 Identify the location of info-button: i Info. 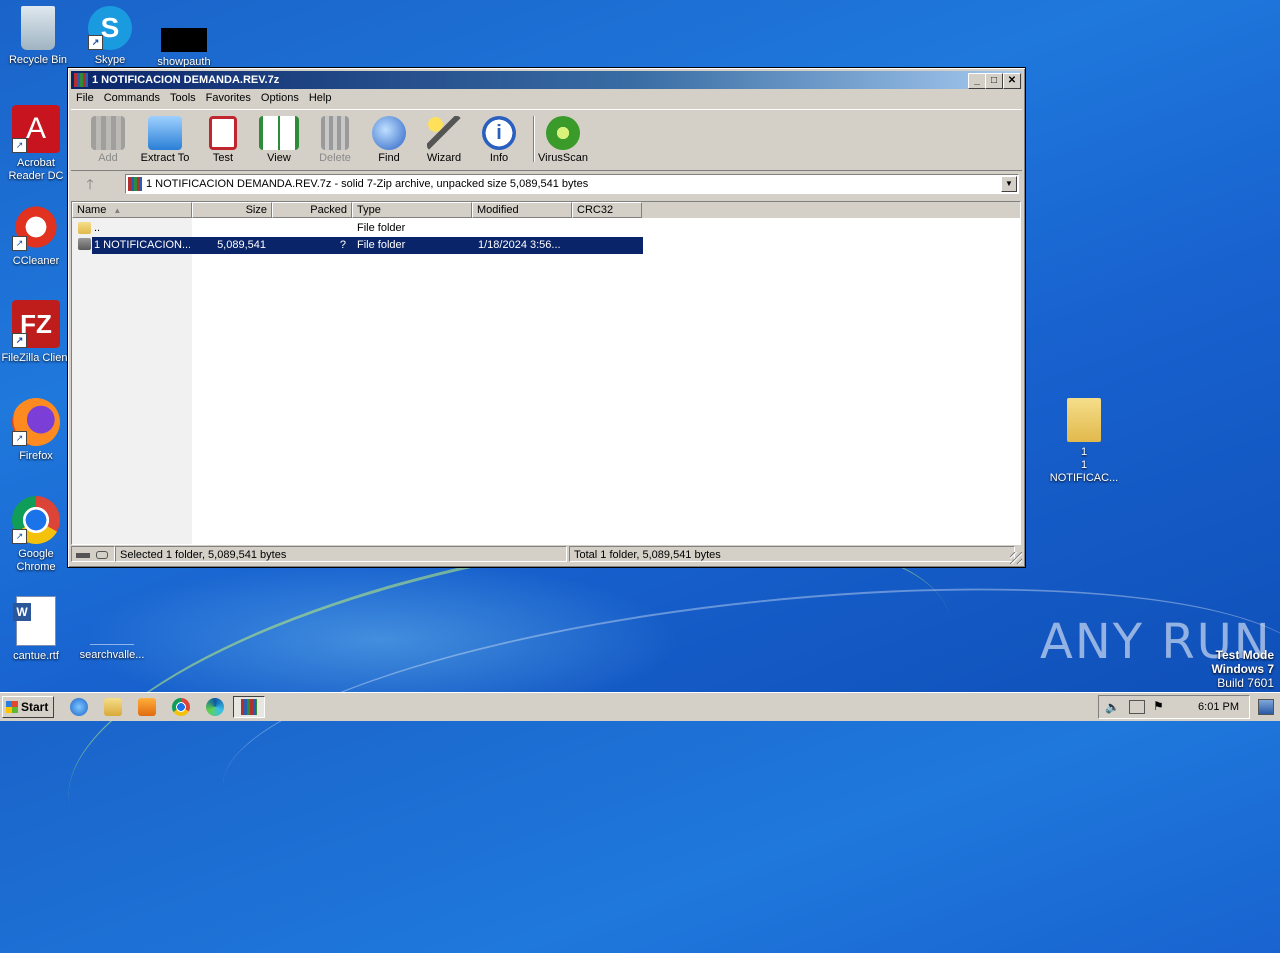
(499, 140).